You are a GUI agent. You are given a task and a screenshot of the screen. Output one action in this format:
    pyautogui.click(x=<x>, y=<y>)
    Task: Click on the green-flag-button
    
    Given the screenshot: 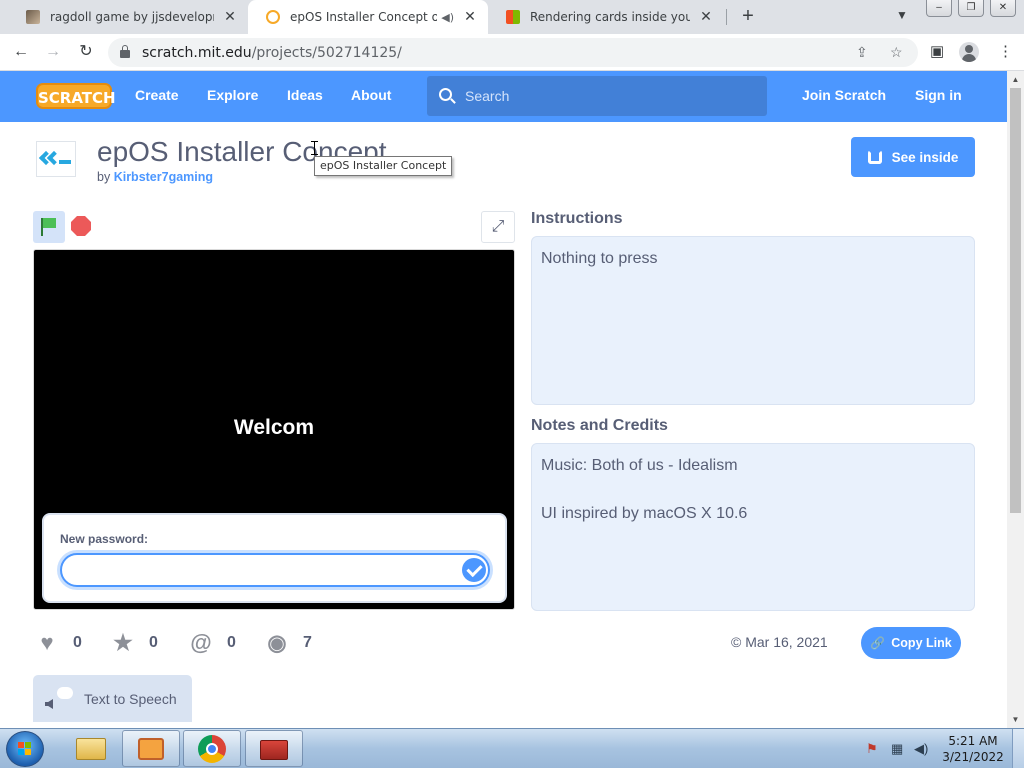 What is the action you would take?
    pyautogui.click(x=49, y=227)
    